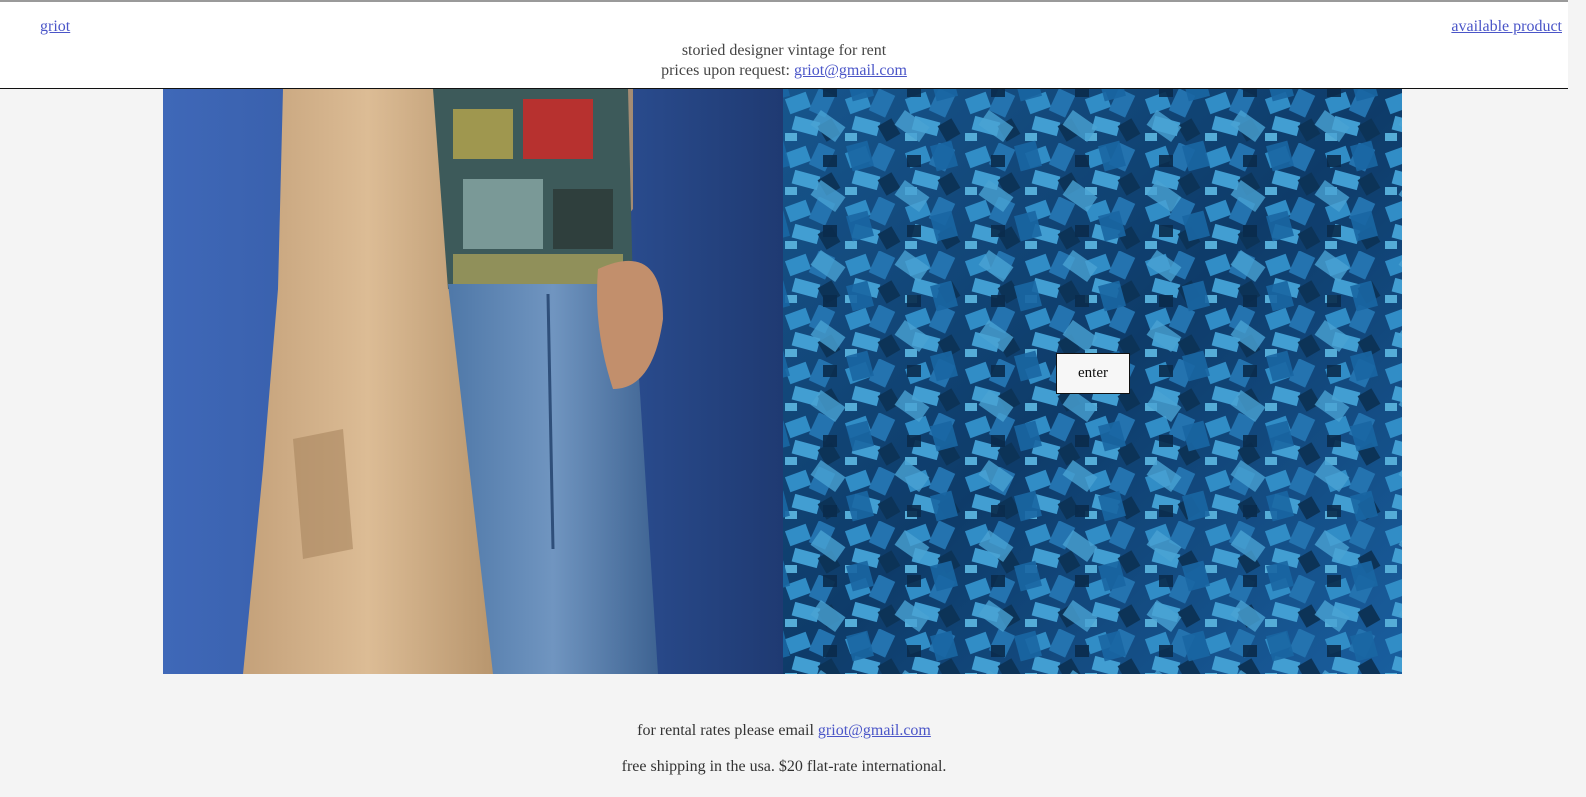 The width and height of the screenshot is (1586, 797). Describe the element at coordinates (727, 730) in the screenshot. I see `rates-prefix: for rental rates please email` at that location.